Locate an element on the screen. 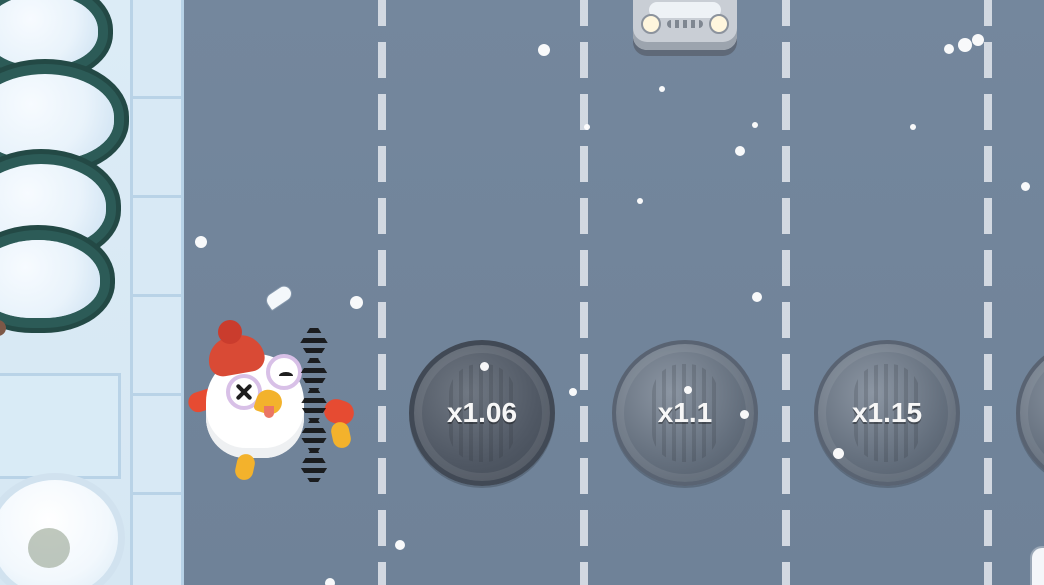  sidewalk-tile-left is located at coordinates (60, 426).